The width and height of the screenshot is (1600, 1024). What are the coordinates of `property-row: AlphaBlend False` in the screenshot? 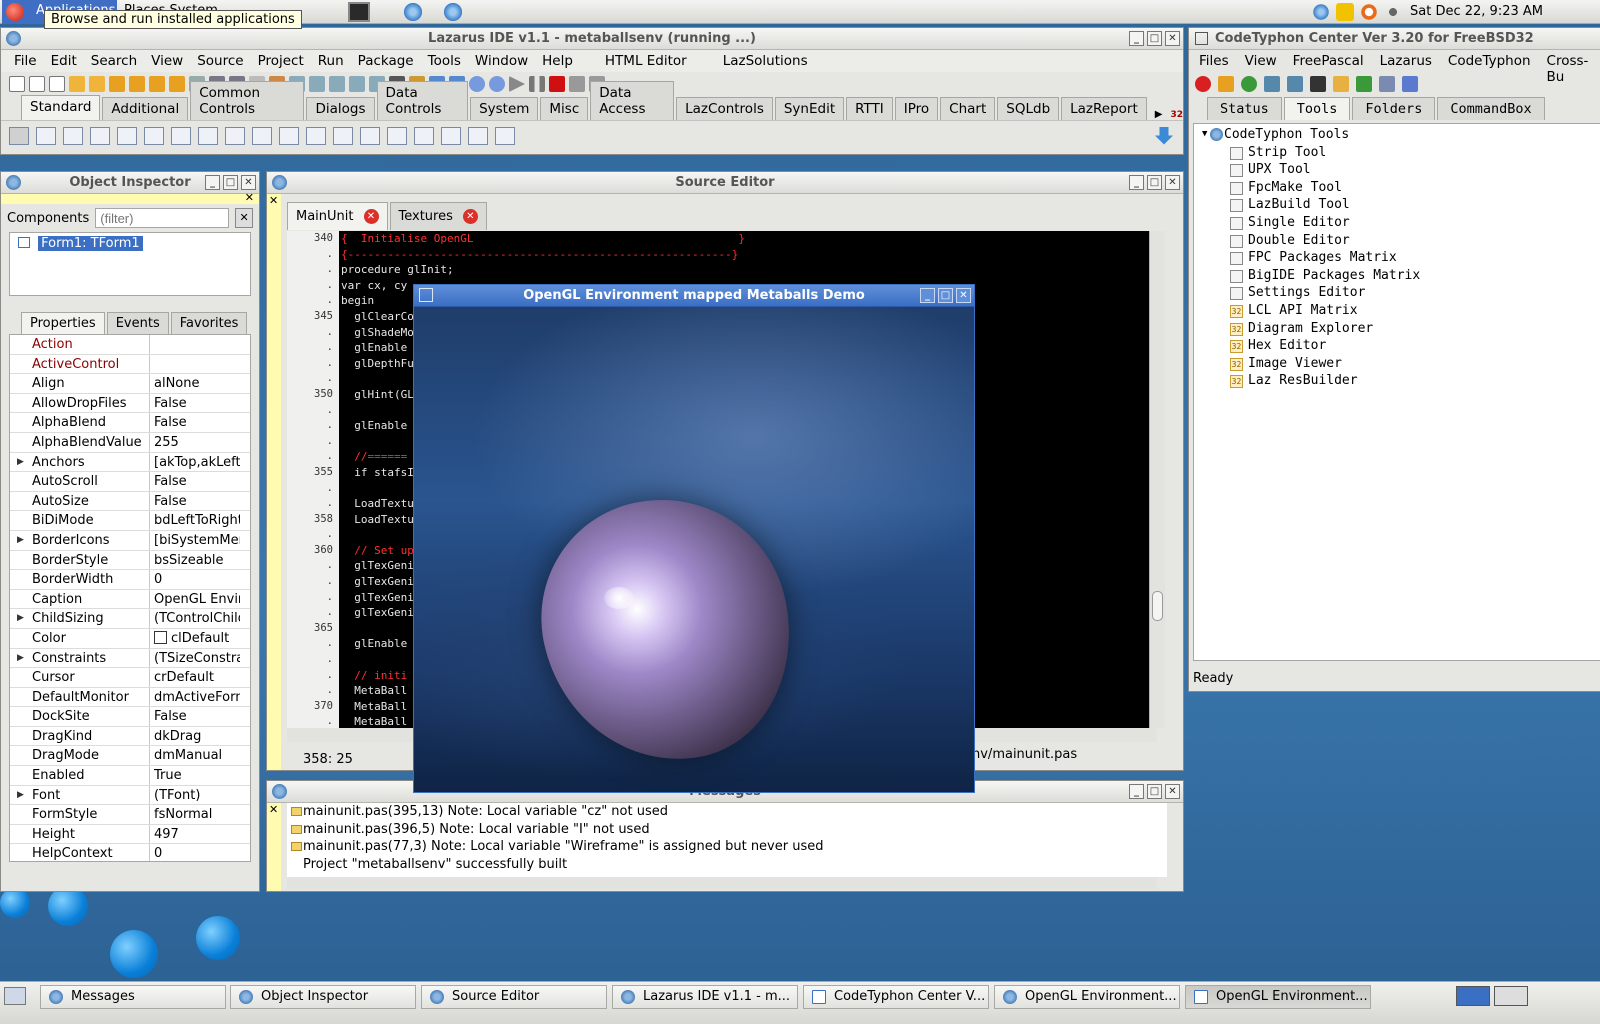 It's located at (130, 423).